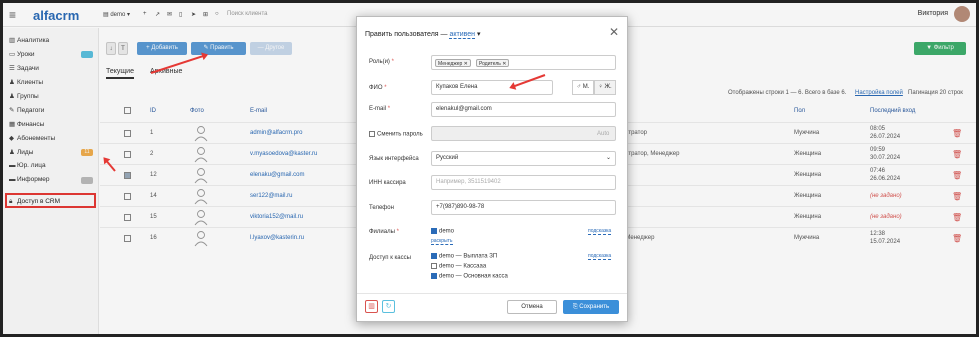 The height and width of the screenshot is (337, 979). What do you see at coordinates (492, 308) in the screenshot?
I see `modal-footer: ▥ ↻ Отмена ⎘ Сохранить` at bounding box center [492, 308].